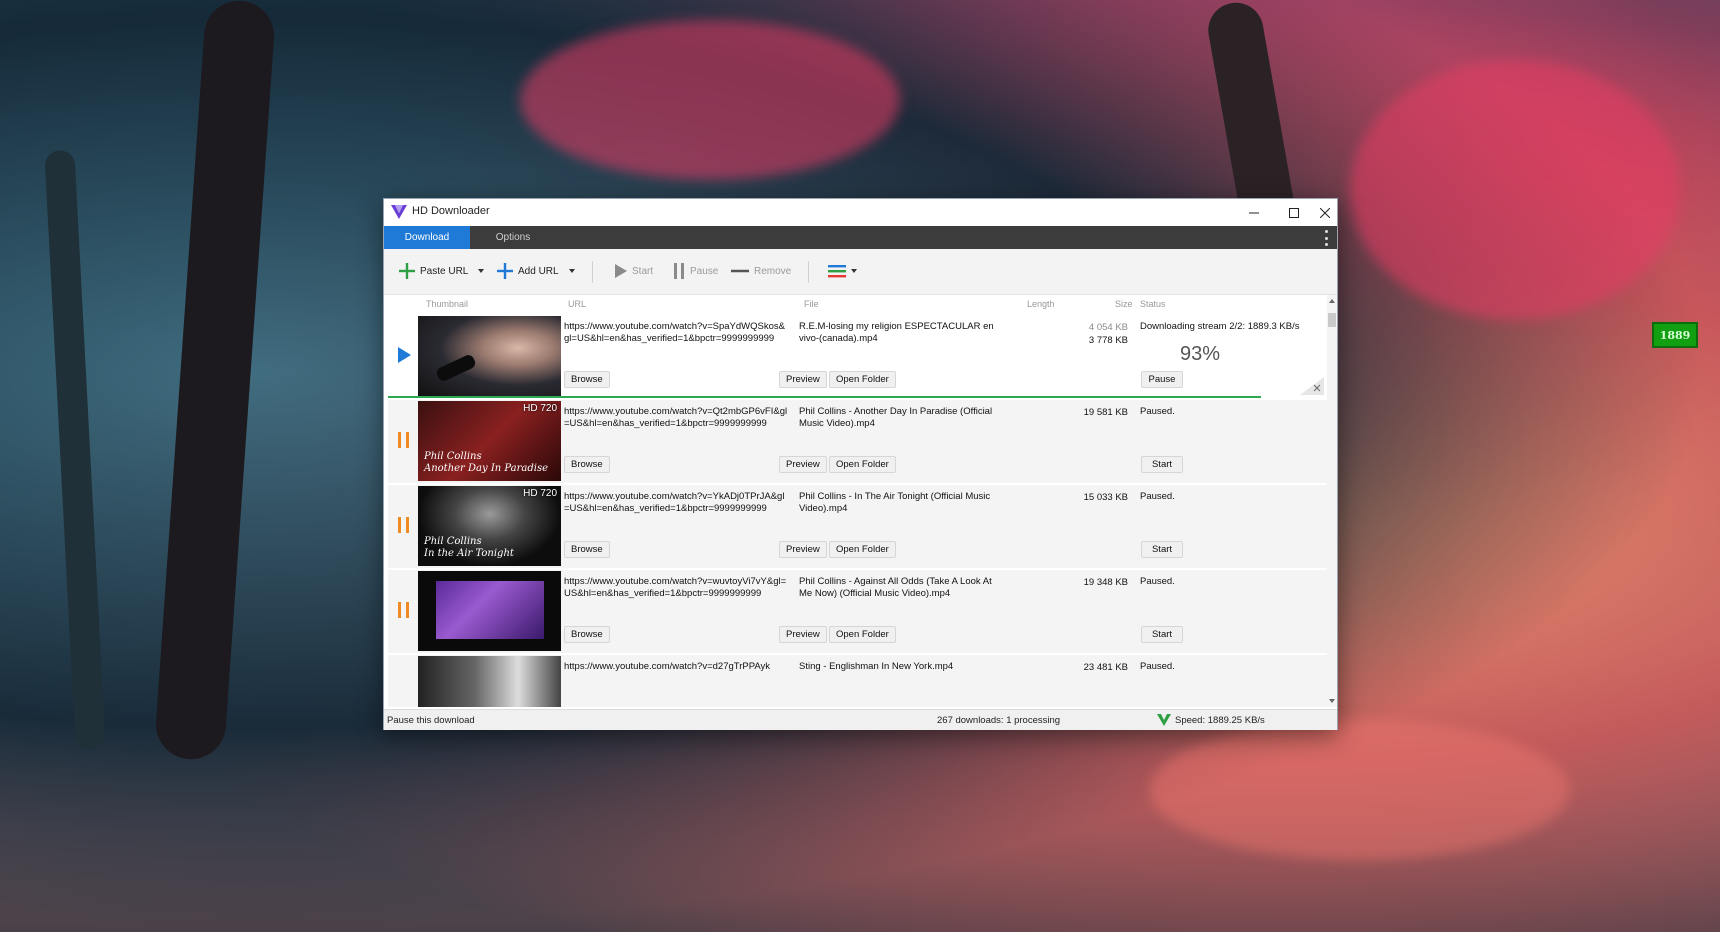  Describe the element at coordinates (1675, 335) in the screenshot. I see `desktop-speed-badge: 1889` at that location.